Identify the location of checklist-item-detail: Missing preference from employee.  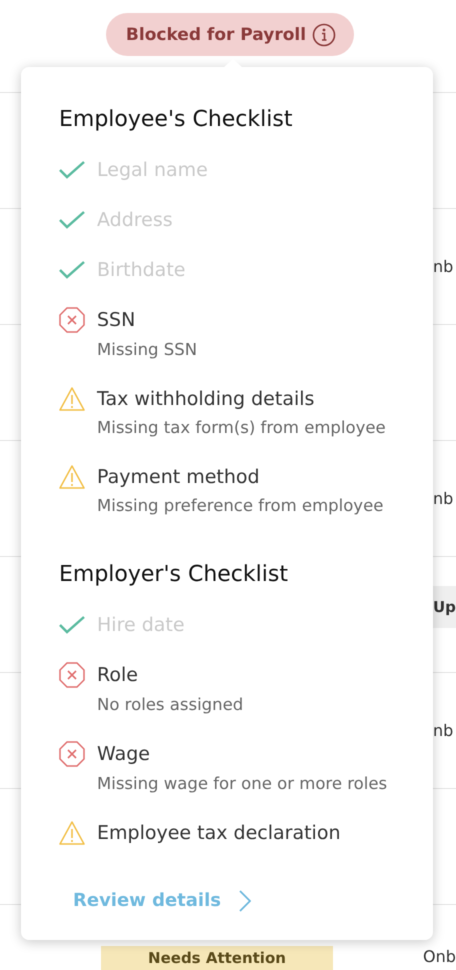
(240, 506).